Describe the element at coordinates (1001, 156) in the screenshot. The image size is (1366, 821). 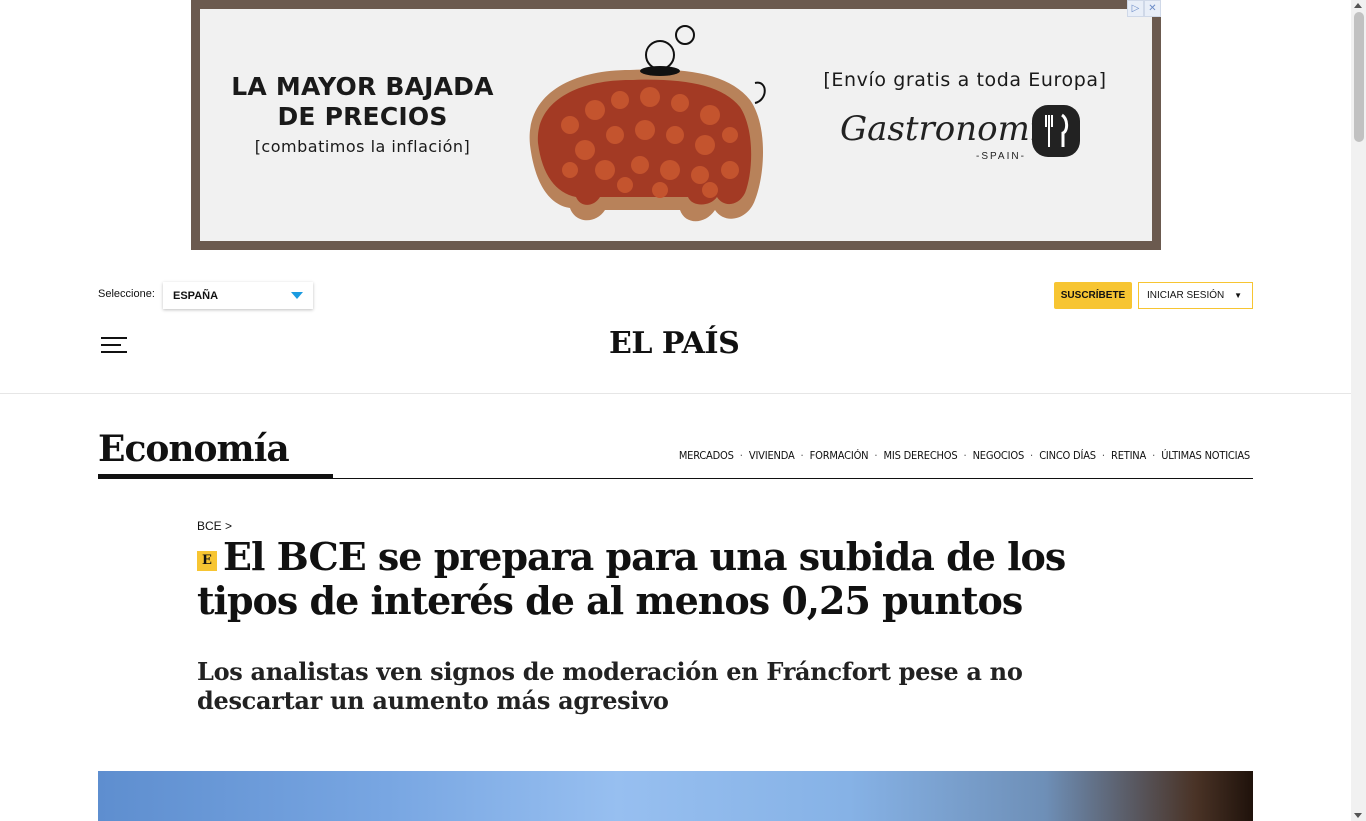
I see `ad-brand-country: -SPAIN-` at that location.